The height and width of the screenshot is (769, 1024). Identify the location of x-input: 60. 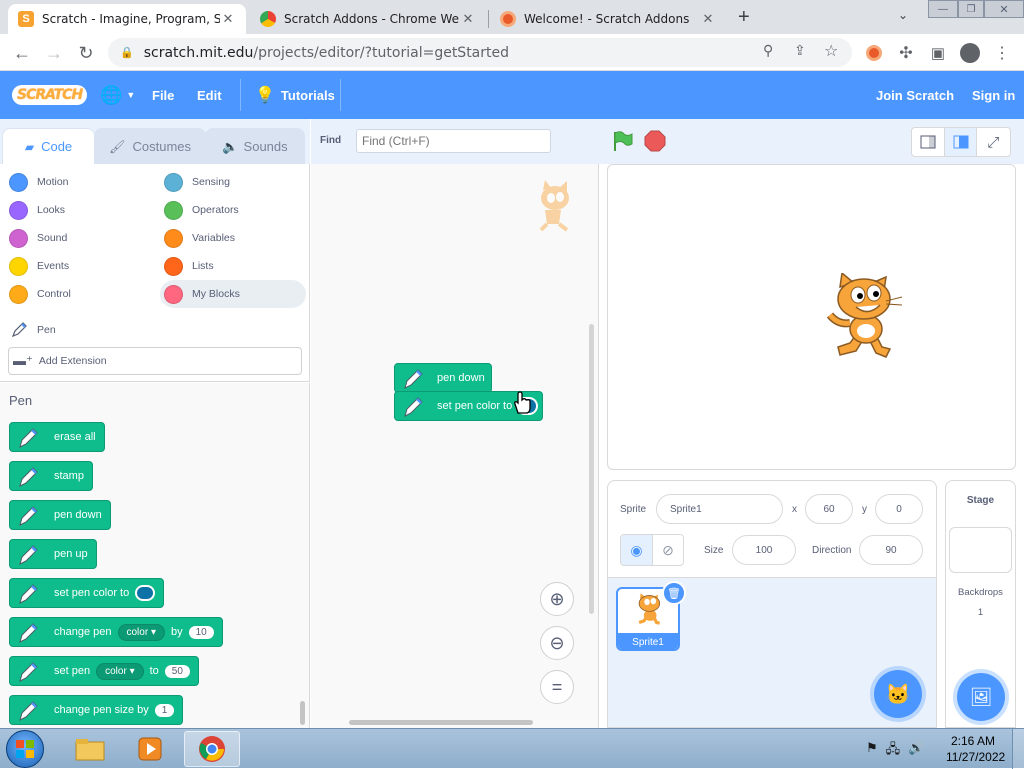
(829, 509).